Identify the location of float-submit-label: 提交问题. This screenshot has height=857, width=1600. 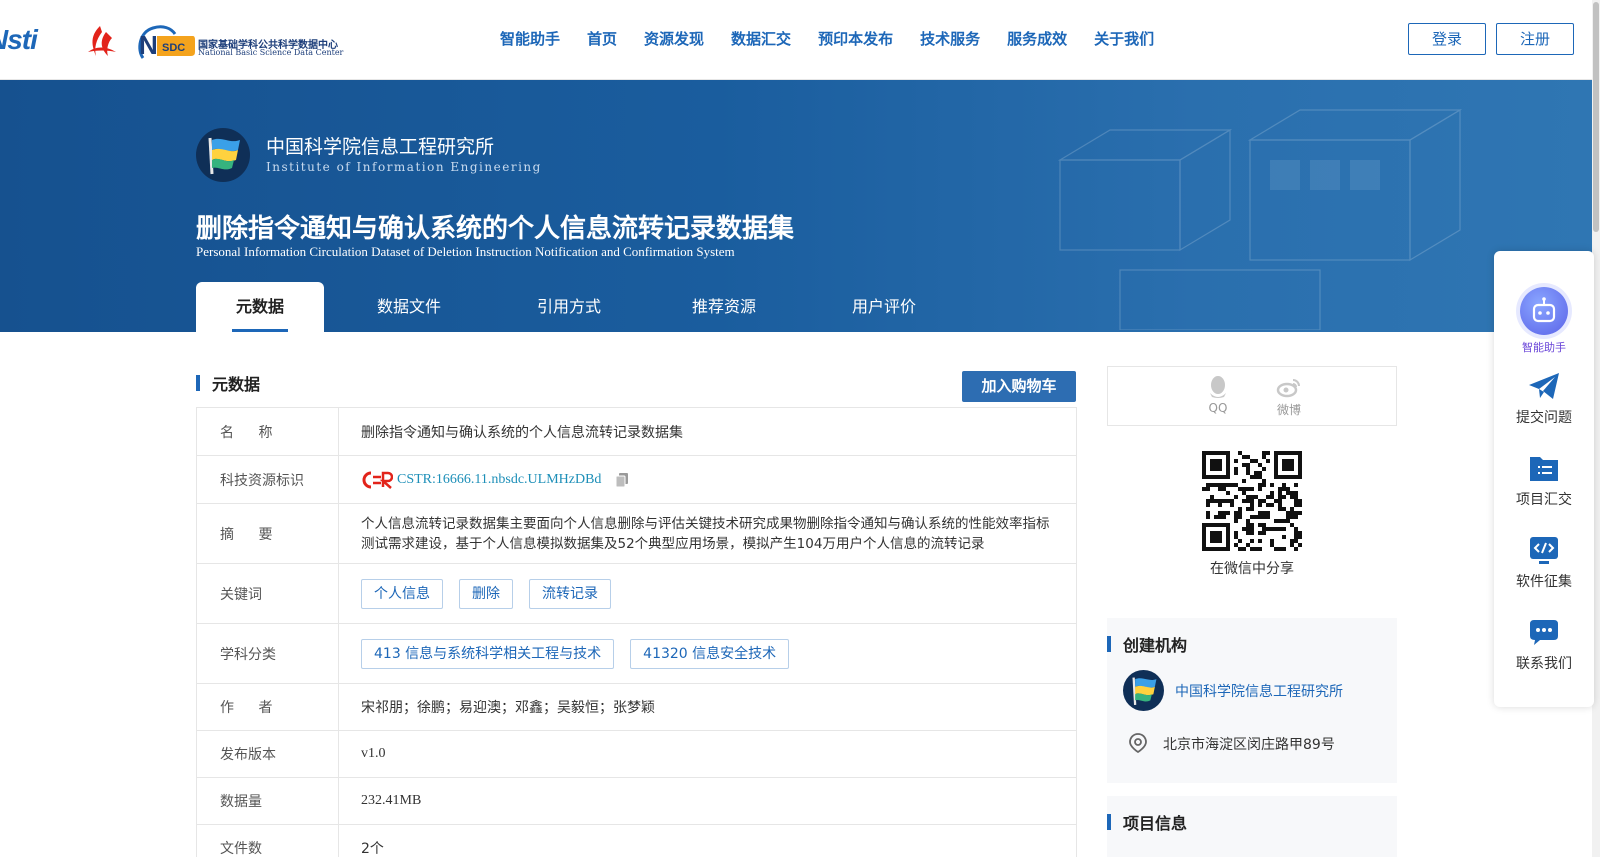
(1544, 418).